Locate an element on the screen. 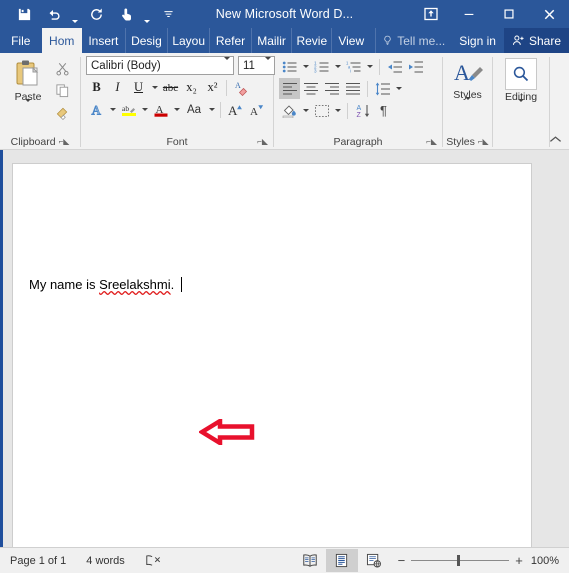  view-read-mode-button is located at coordinates (310, 560).